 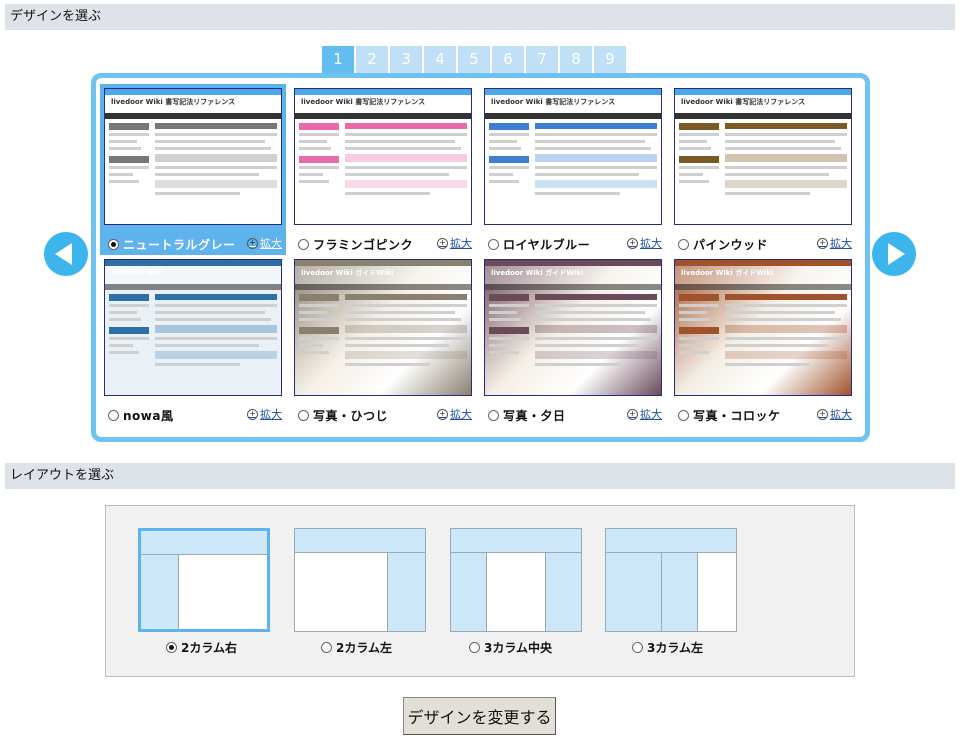 What do you see at coordinates (66, 254) in the screenshot?
I see `prev-page-arrow-icon` at bounding box center [66, 254].